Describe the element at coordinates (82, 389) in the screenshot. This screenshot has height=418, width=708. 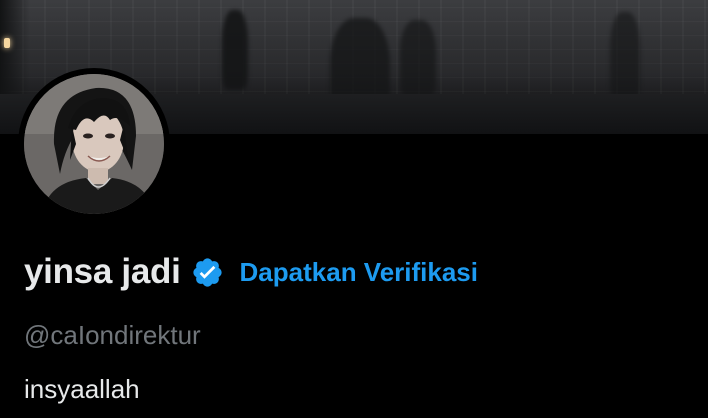
I see `profile-bio: insyaallah` at that location.